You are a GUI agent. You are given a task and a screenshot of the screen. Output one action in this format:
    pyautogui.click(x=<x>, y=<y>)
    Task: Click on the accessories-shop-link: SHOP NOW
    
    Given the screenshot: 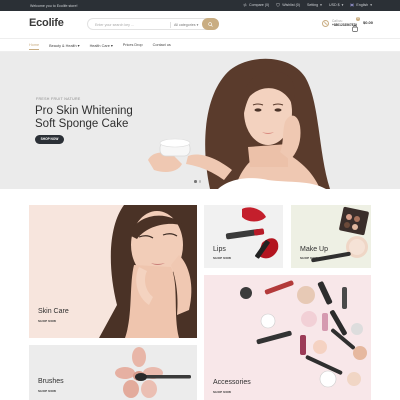 What is the action you would take?
    pyautogui.click(x=222, y=392)
    